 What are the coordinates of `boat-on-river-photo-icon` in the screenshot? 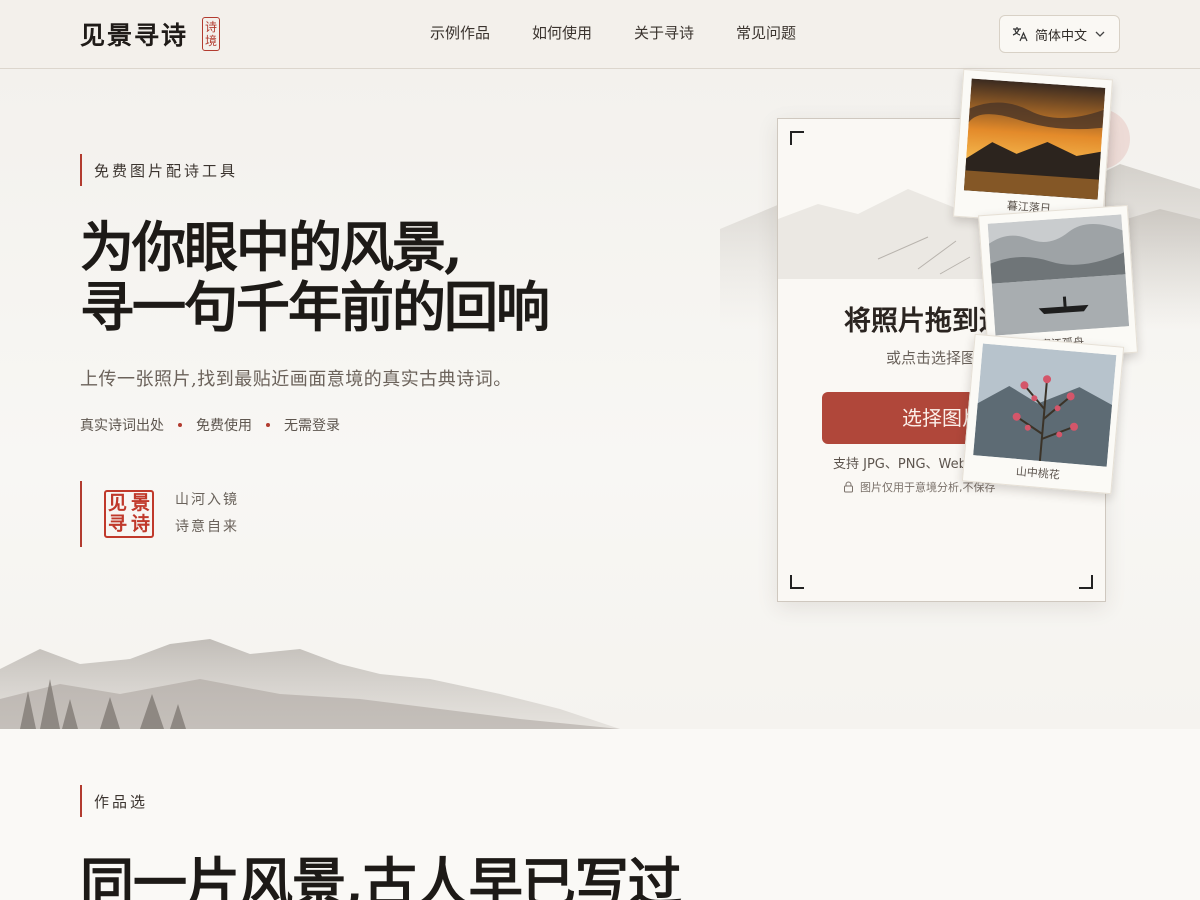 It's located at (1058, 275).